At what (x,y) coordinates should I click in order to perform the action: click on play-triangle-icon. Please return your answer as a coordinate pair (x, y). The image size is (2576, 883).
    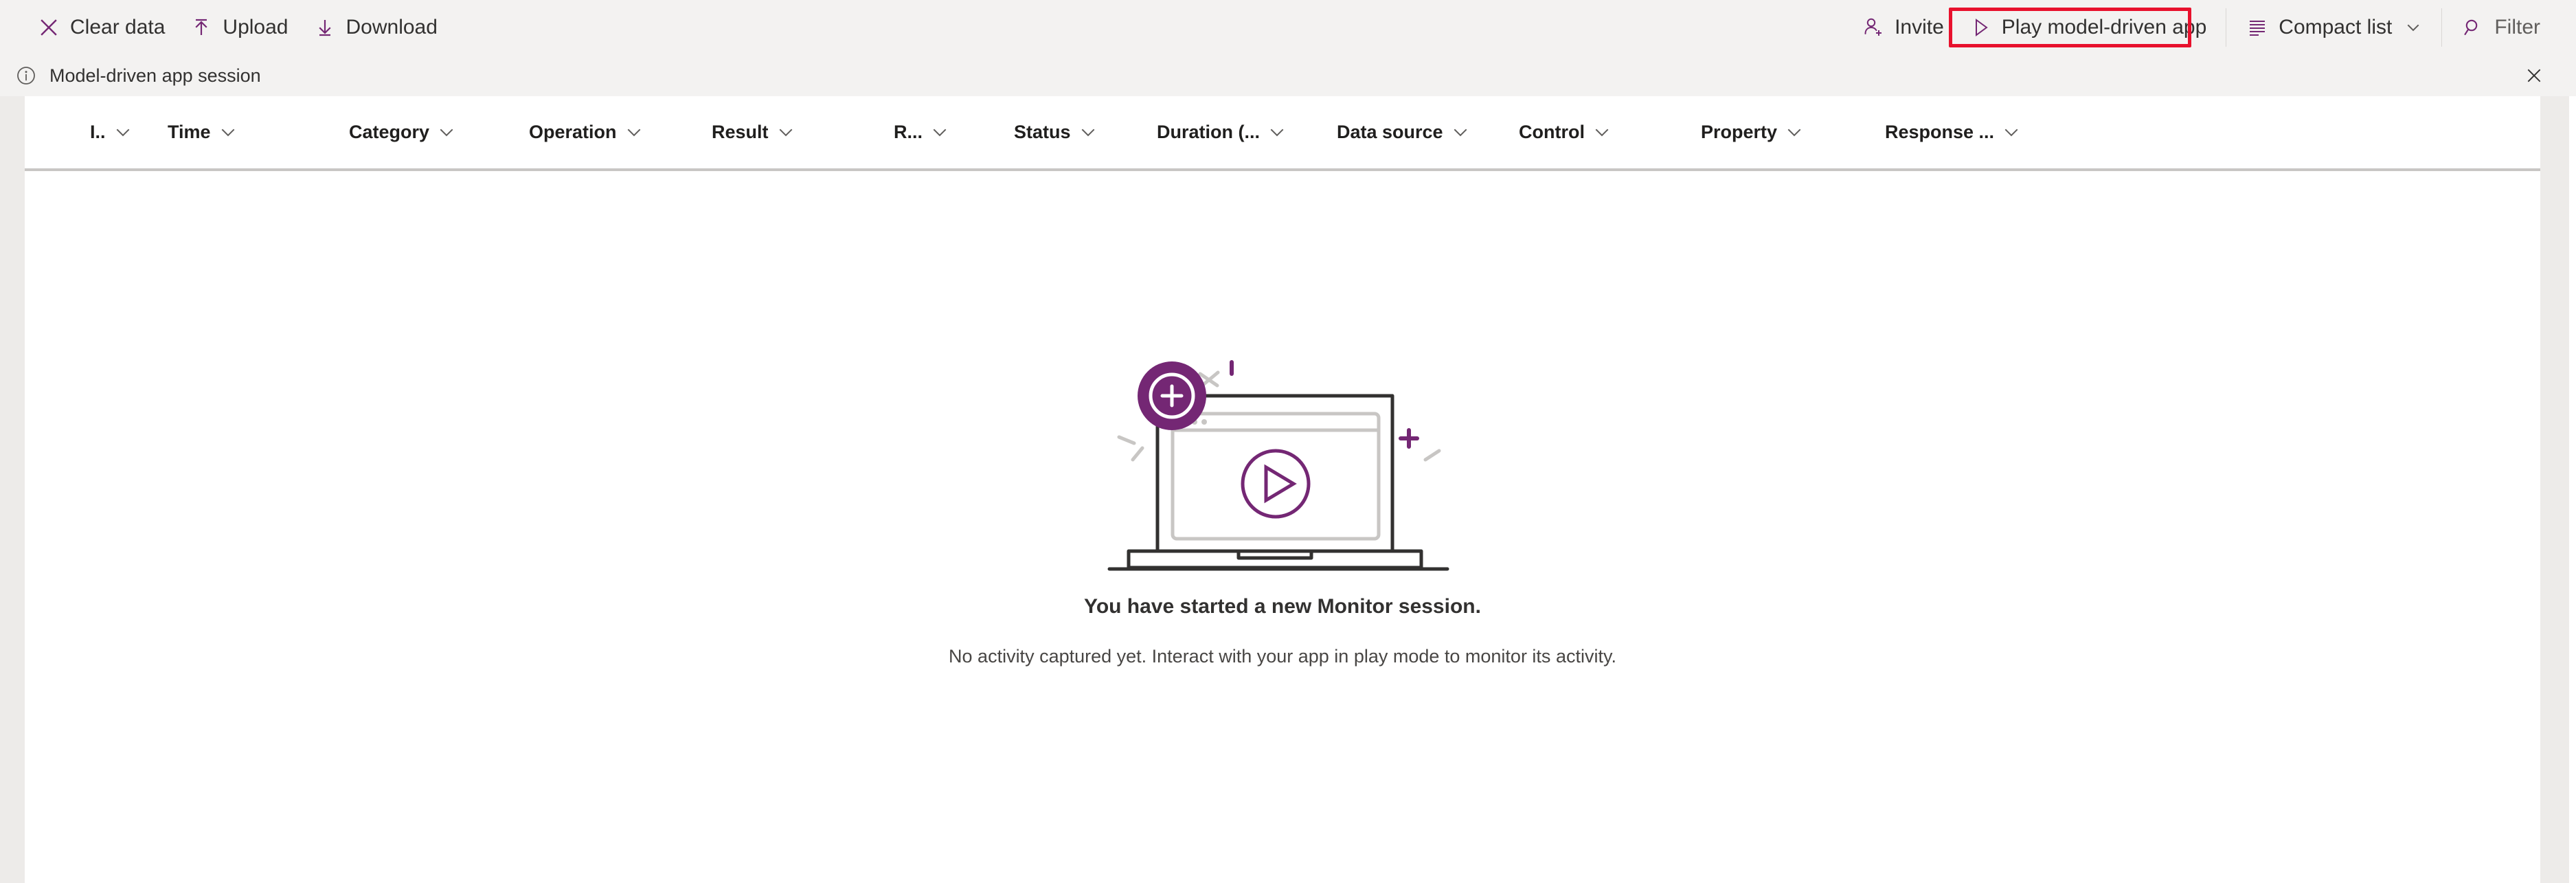
    Looking at the image, I should click on (1980, 27).